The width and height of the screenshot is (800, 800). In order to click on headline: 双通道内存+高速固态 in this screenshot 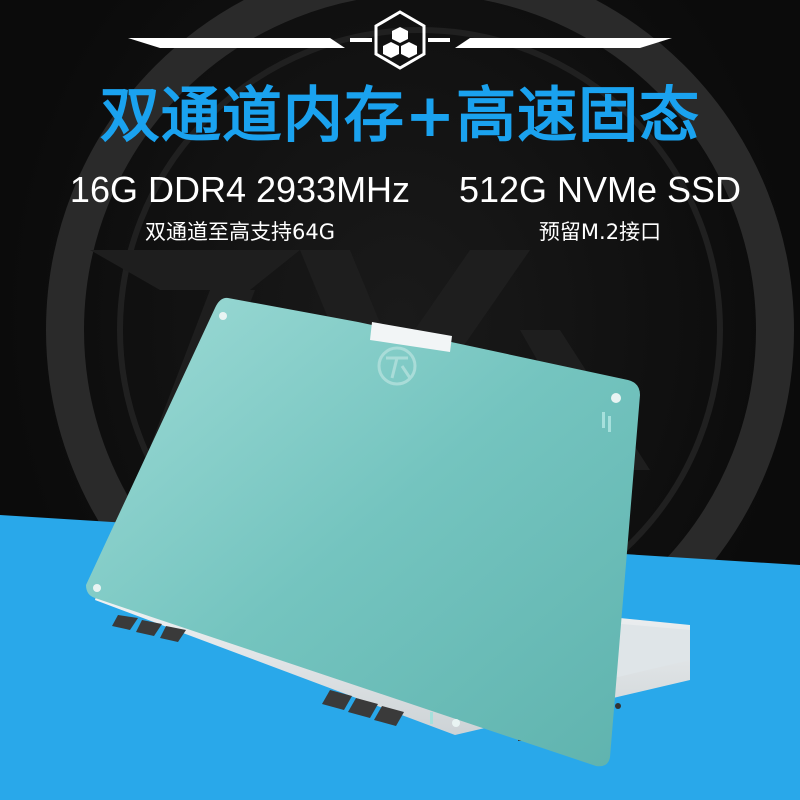, I will do `click(400, 116)`.